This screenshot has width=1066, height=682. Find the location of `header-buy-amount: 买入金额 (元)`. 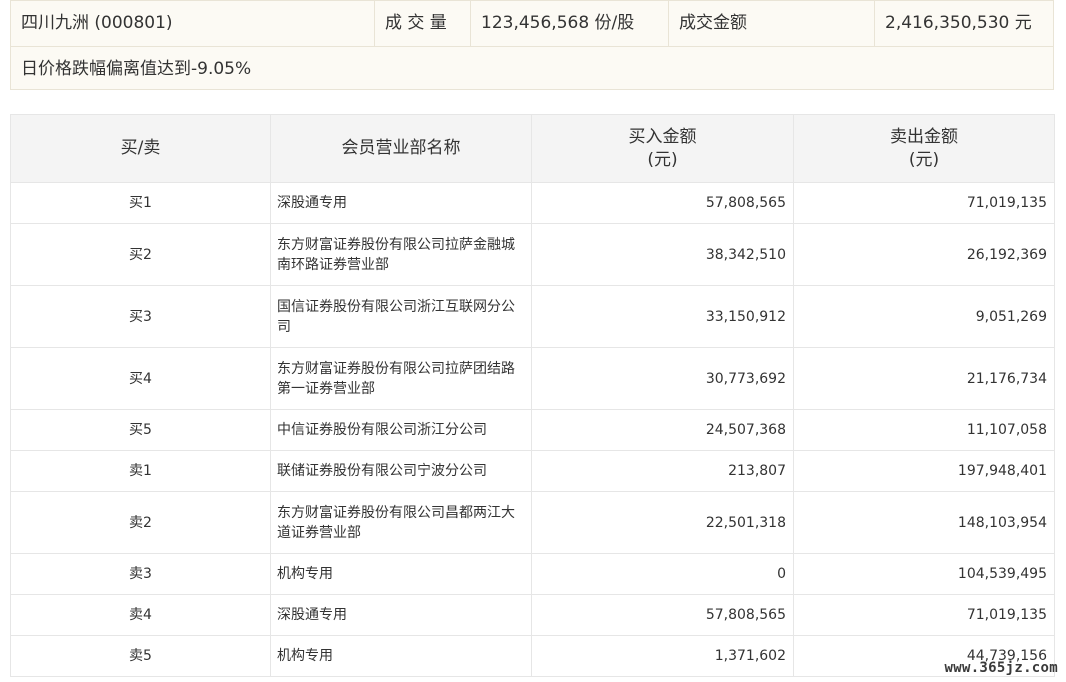

header-buy-amount: 买入金额 (元) is located at coordinates (662, 148).